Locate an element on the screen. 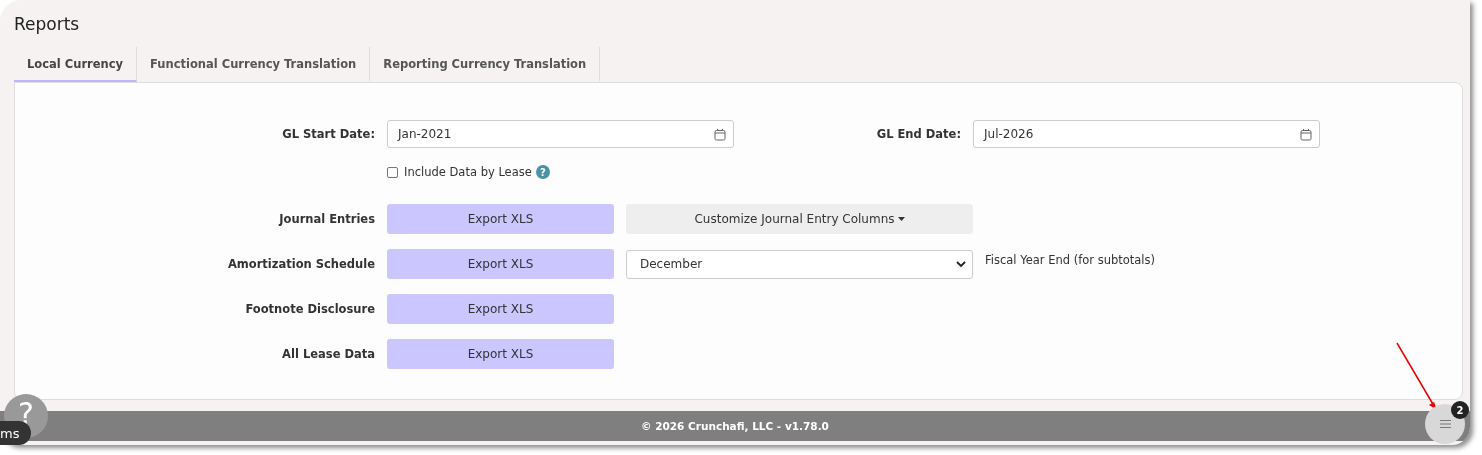  end-date-field: Jul-2026 is located at coordinates (1146, 134).